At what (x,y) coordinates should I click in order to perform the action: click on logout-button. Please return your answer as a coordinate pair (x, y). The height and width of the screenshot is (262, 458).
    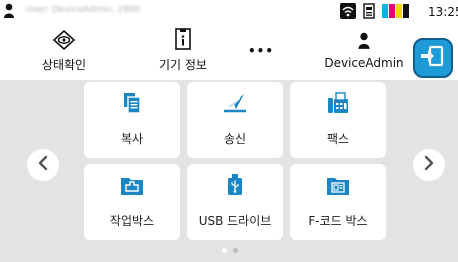
    Looking at the image, I should click on (433, 58).